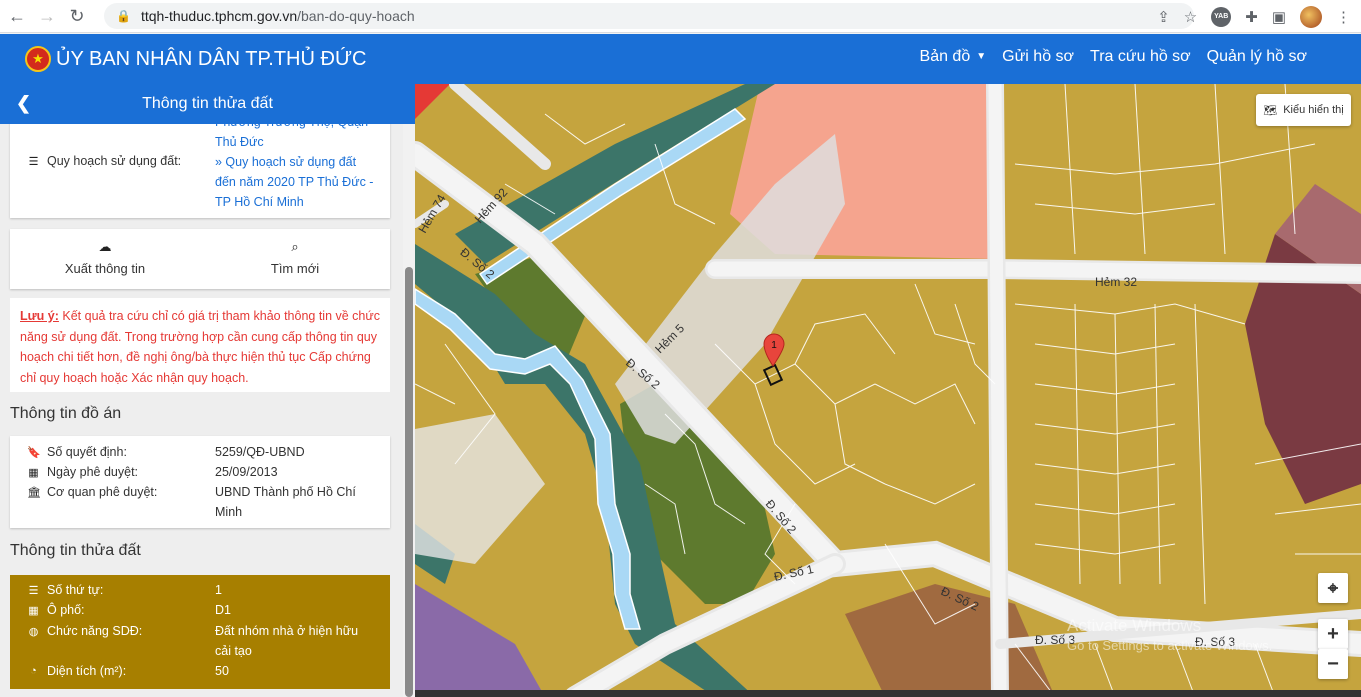 The height and width of the screenshot is (697, 1361). Describe the element at coordinates (1333, 664) in the screenshot. I see `zoom-out-button: −` at that location.